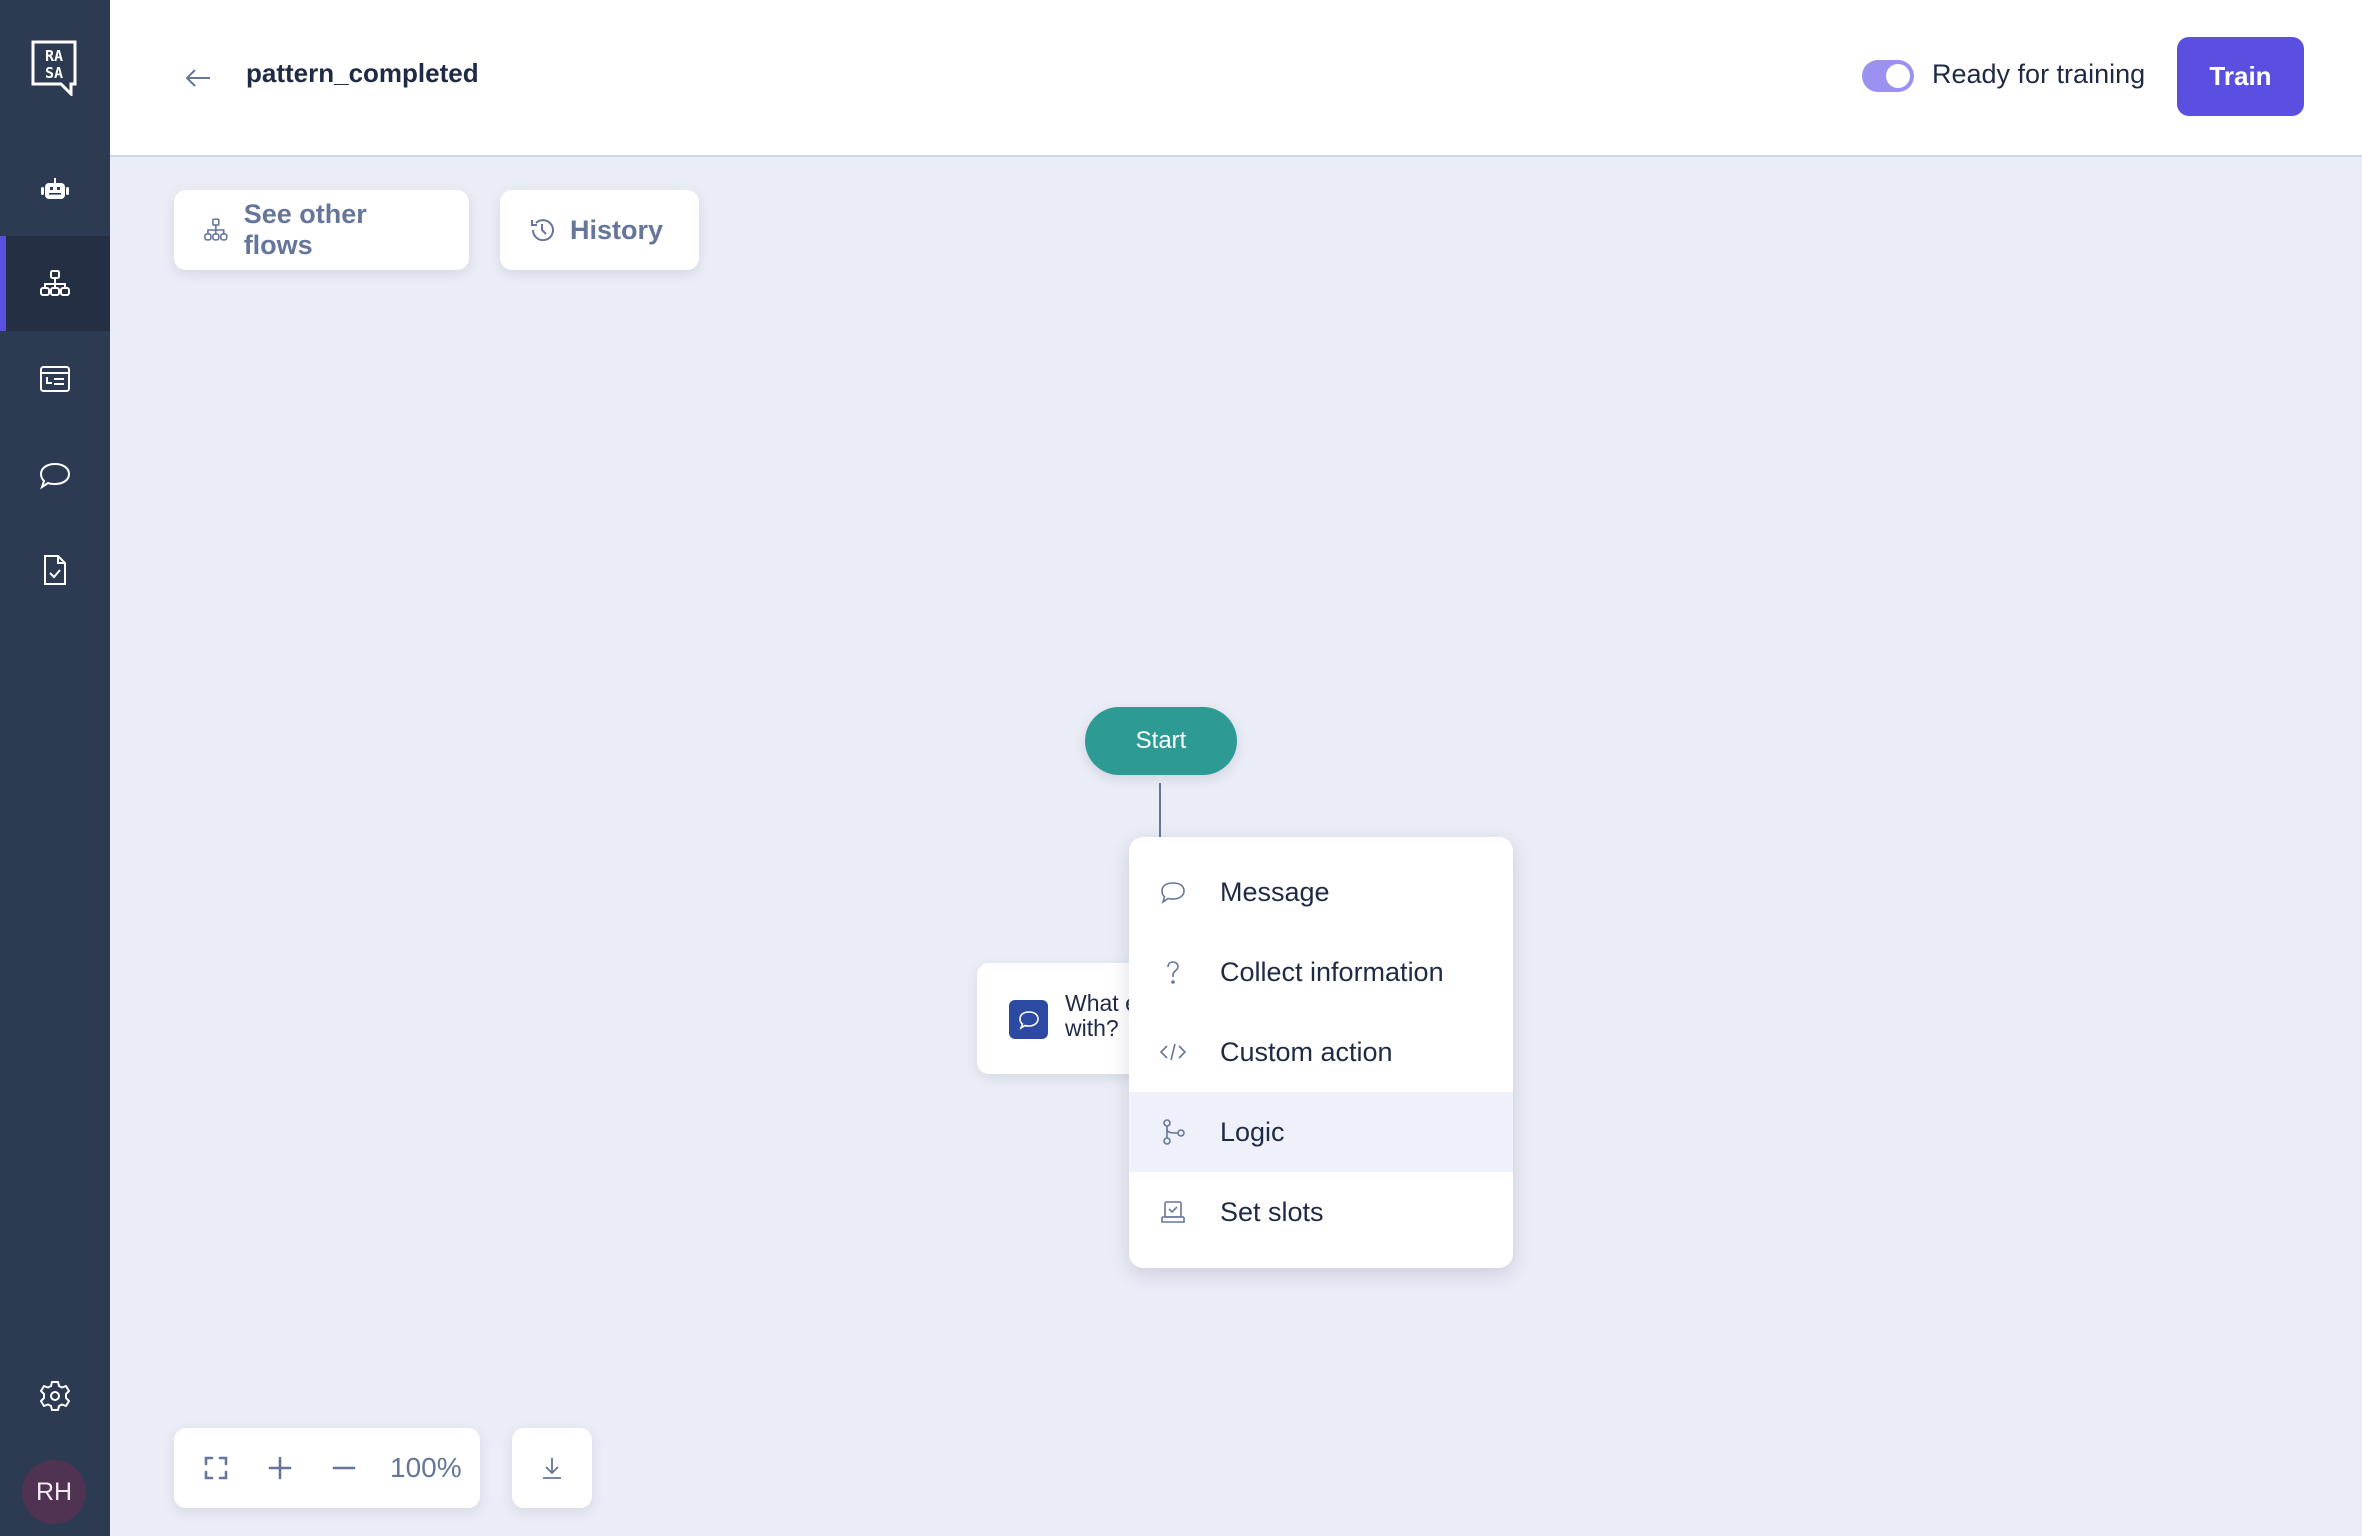  I want to click on back-button, so click(198, 78).